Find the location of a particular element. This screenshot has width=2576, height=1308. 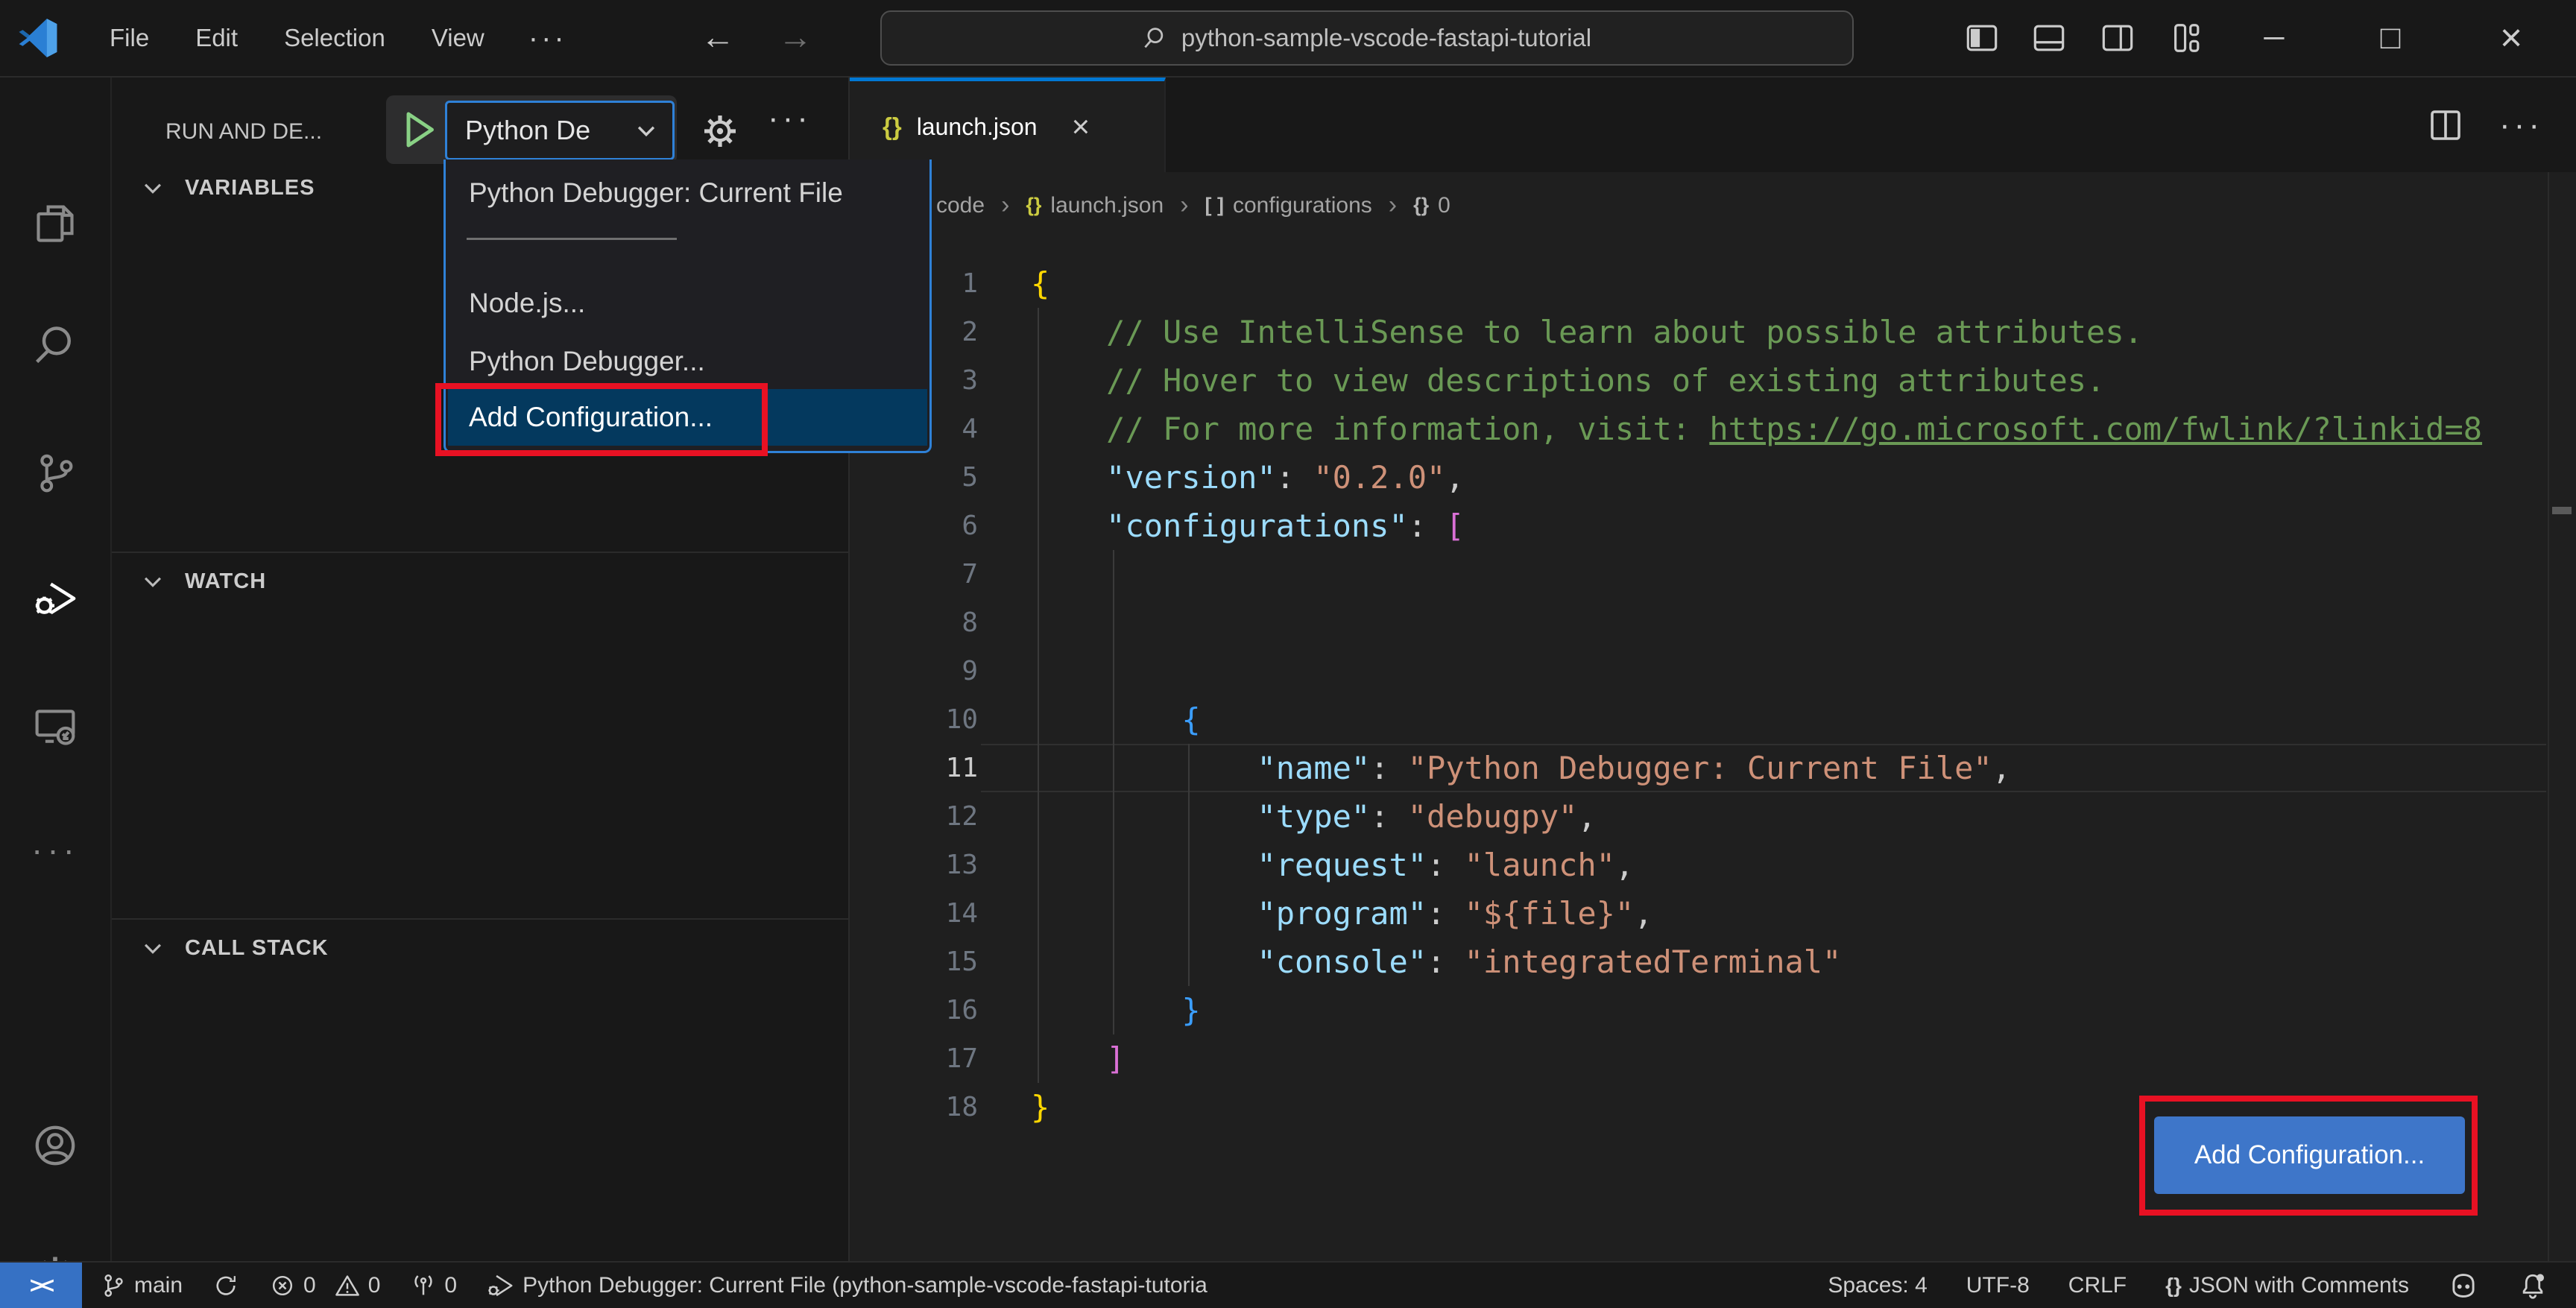

code-line: 17] is located at coordinates (1713, 1058).